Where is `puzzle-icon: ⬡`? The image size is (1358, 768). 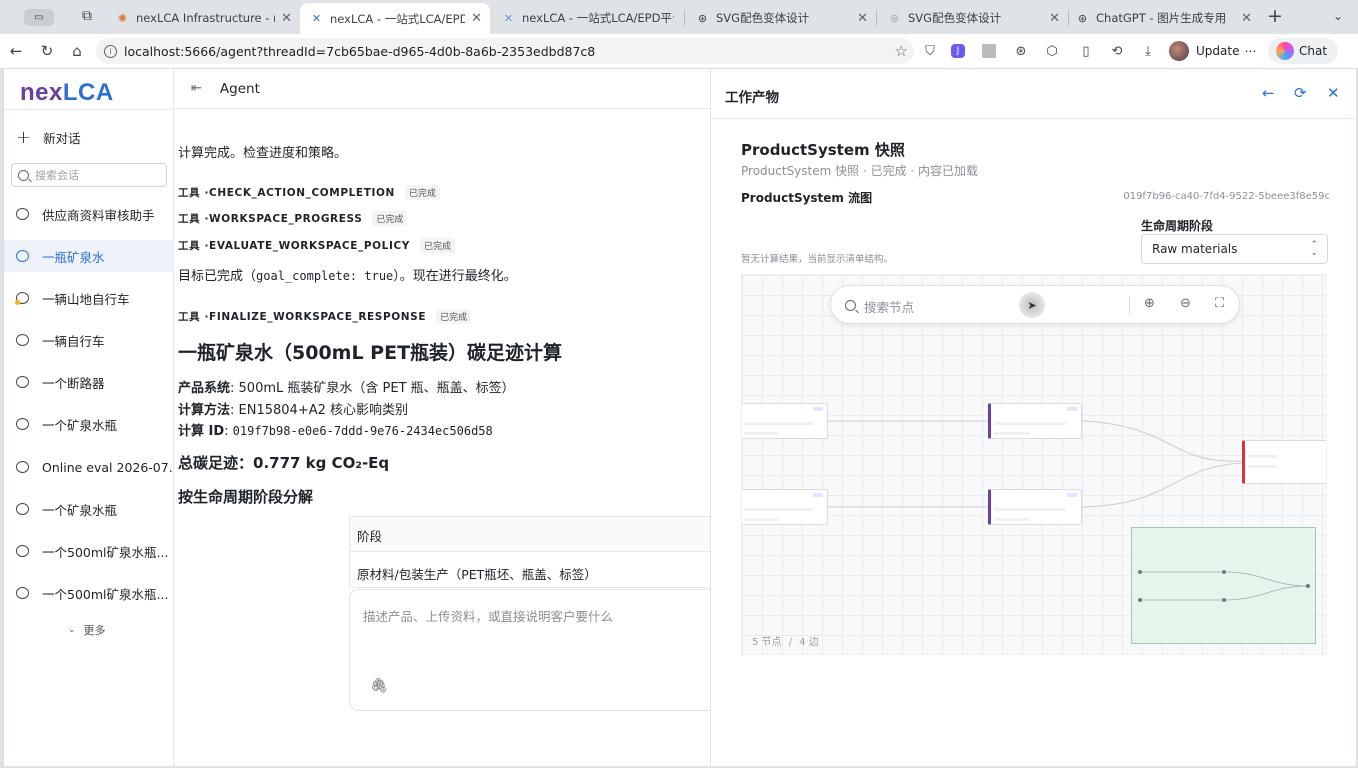
puzzle-icon: ⬡ is located at coordinates (1052, 51).